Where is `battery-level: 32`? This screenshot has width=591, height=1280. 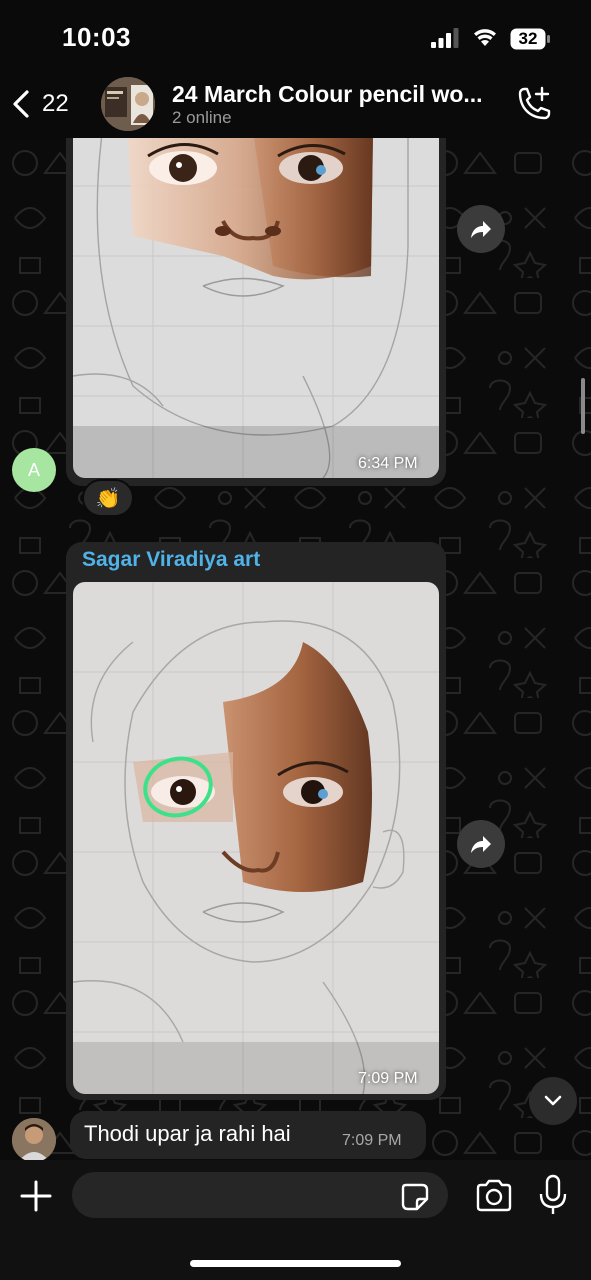
battery-level: 32 is located at coordinates (528, 38).